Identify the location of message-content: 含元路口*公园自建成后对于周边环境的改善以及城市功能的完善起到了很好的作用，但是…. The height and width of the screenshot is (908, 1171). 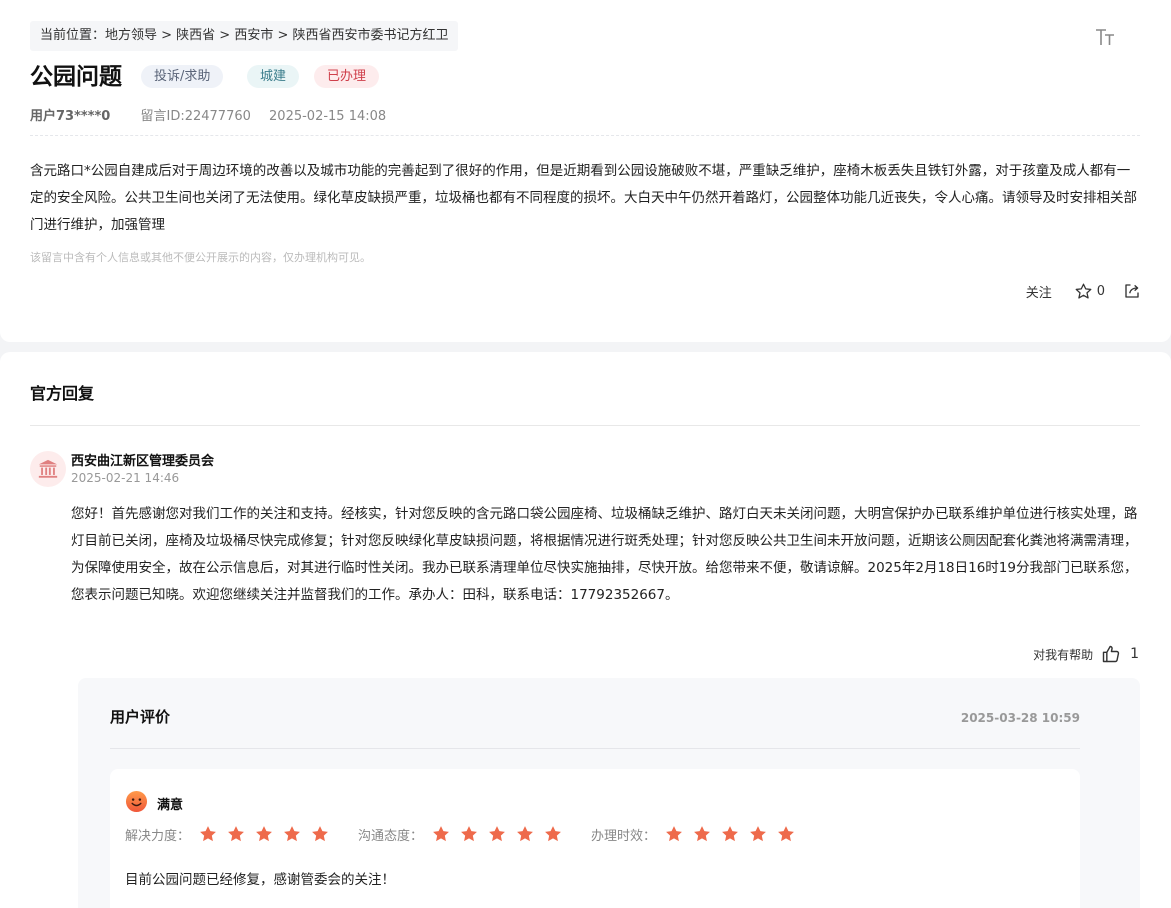
(583, 198).